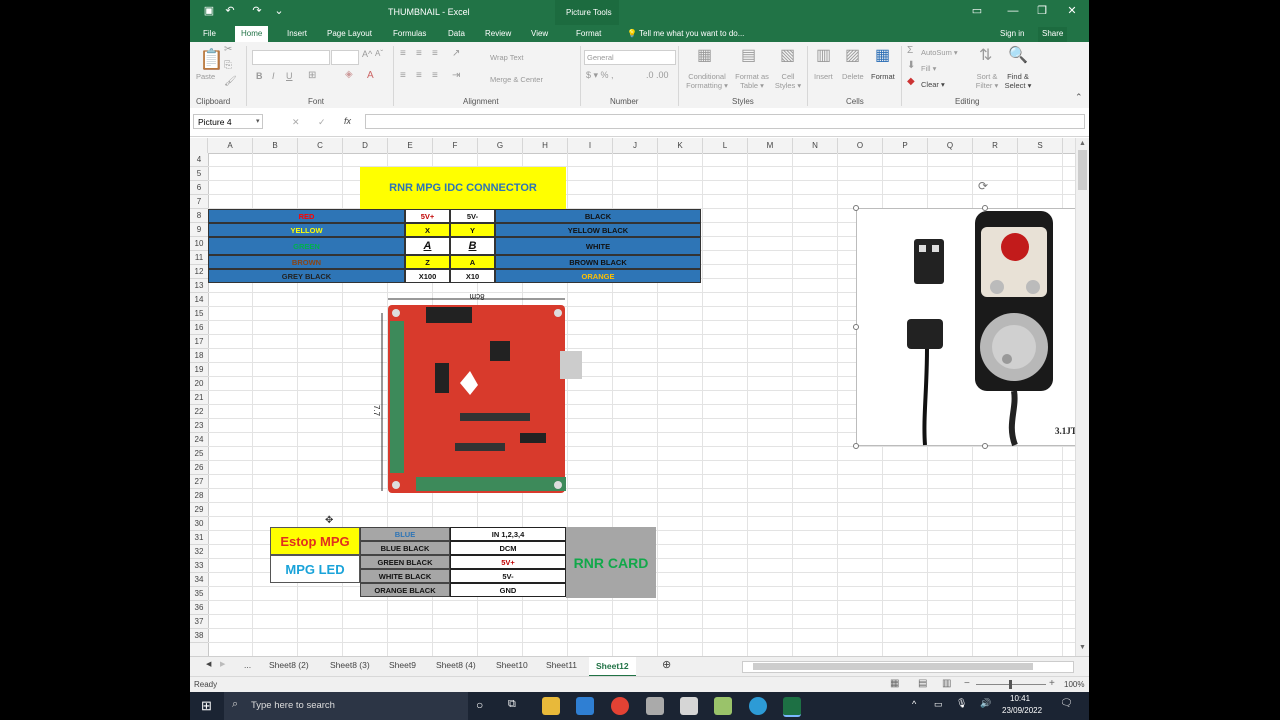 The width and height of the screenshot is (1280, 720). I want to click on align-top-icon: ≡, so click(403, 53).